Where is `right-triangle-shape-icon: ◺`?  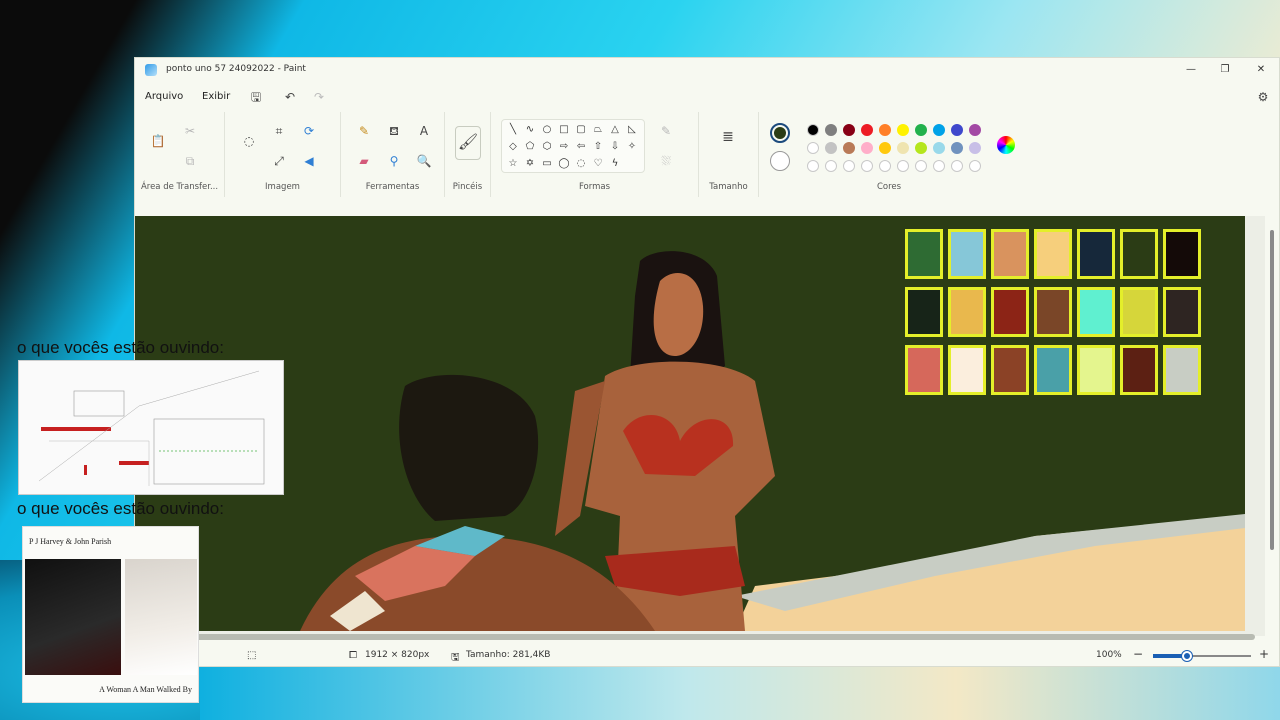
right-triangle-shape-icon: ◺ is located at coordinates (632, 130).